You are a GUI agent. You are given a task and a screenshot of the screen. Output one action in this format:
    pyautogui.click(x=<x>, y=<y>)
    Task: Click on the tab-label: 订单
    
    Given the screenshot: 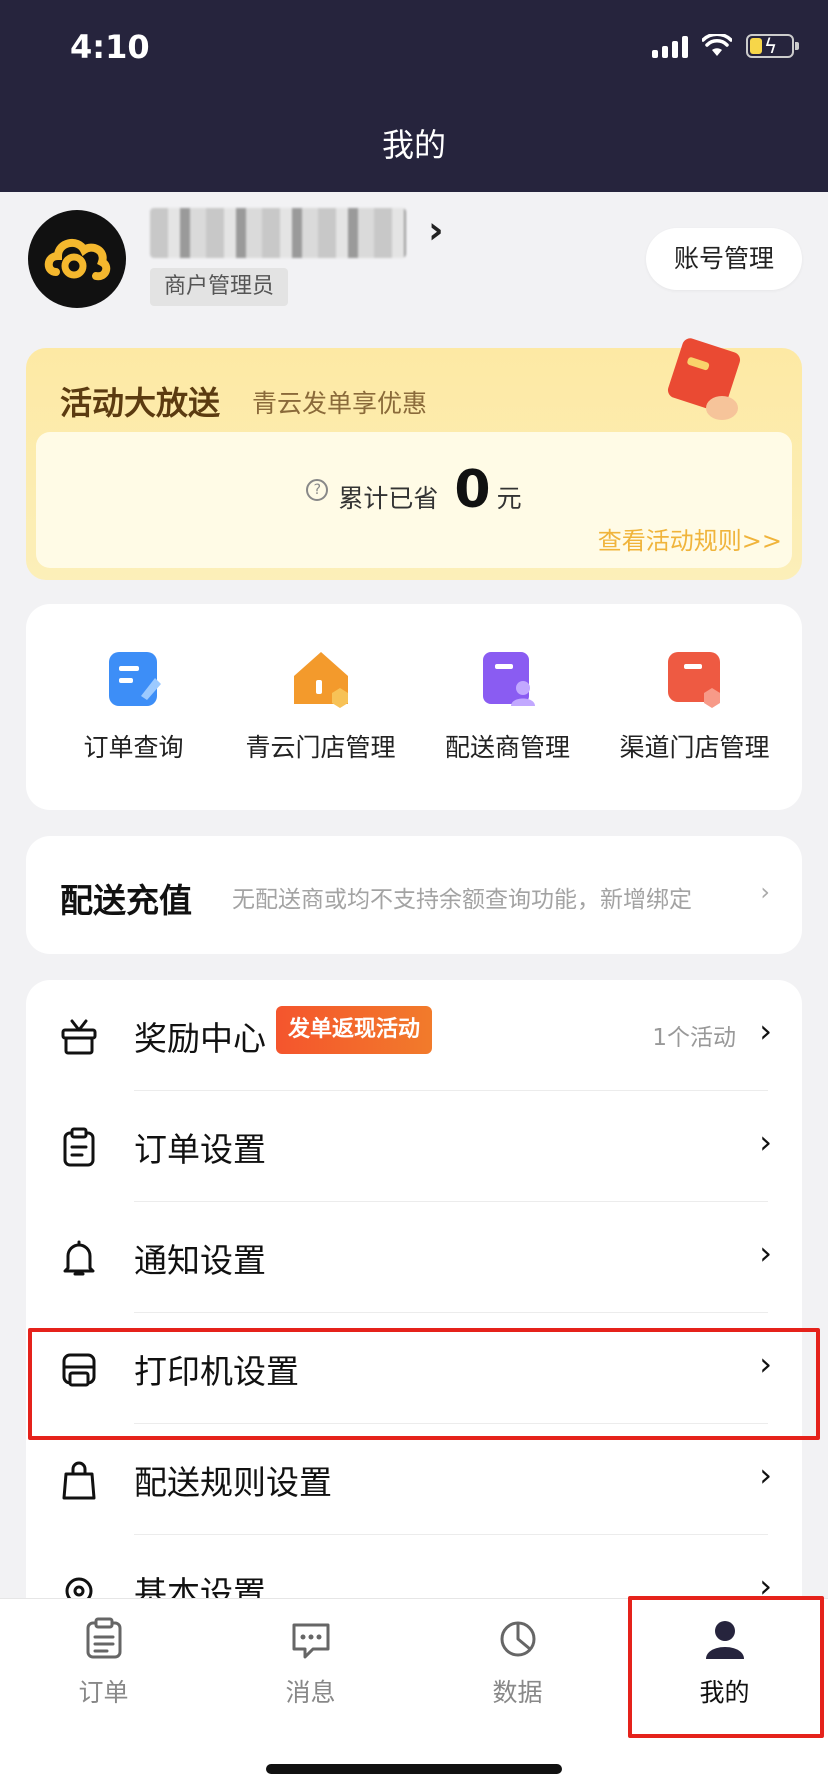 What is the action you would take?
    pyautogui.click(x=103, y=1692)
    